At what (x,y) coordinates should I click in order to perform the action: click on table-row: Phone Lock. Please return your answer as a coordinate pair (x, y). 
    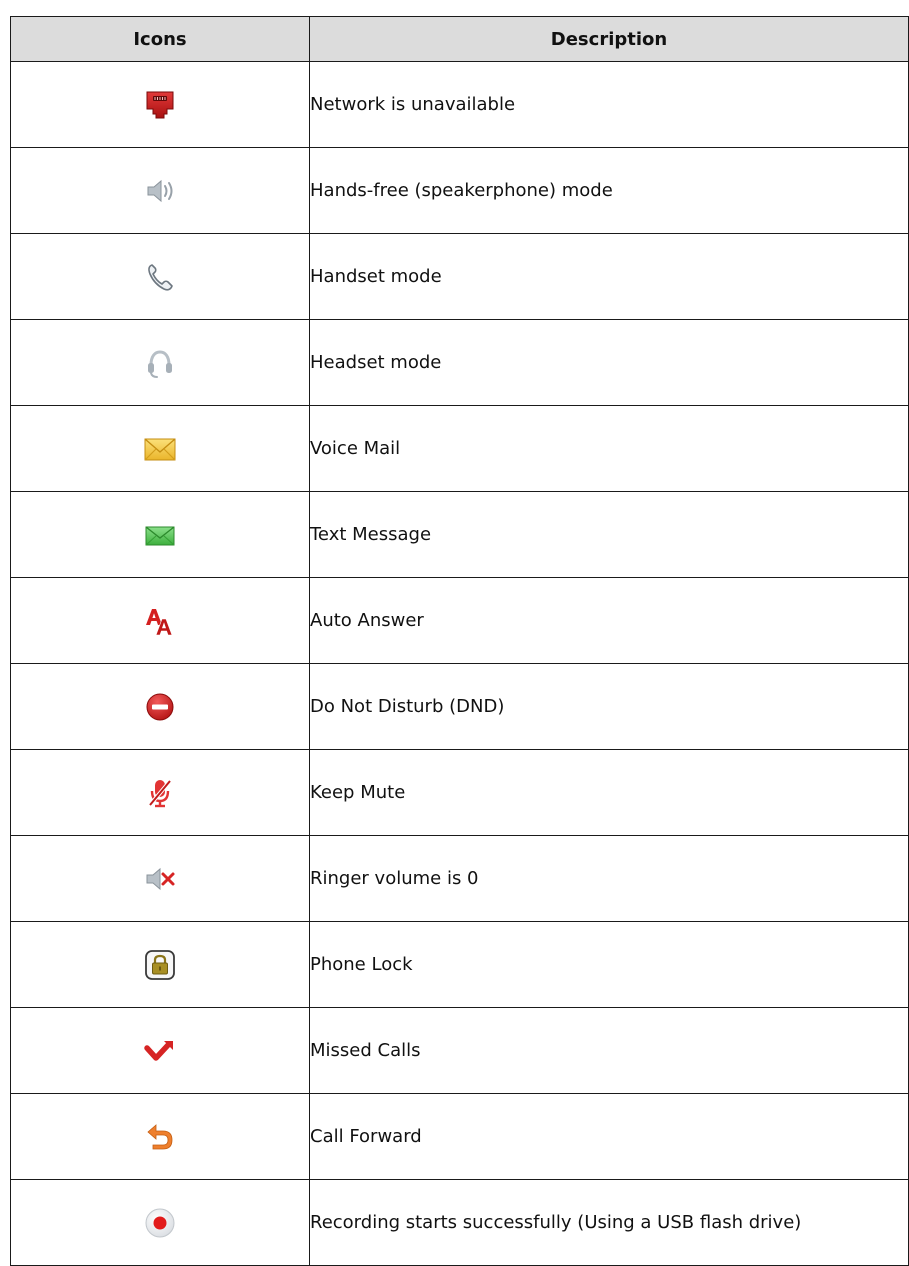
    Looking at the image, I should click on (459, 964).